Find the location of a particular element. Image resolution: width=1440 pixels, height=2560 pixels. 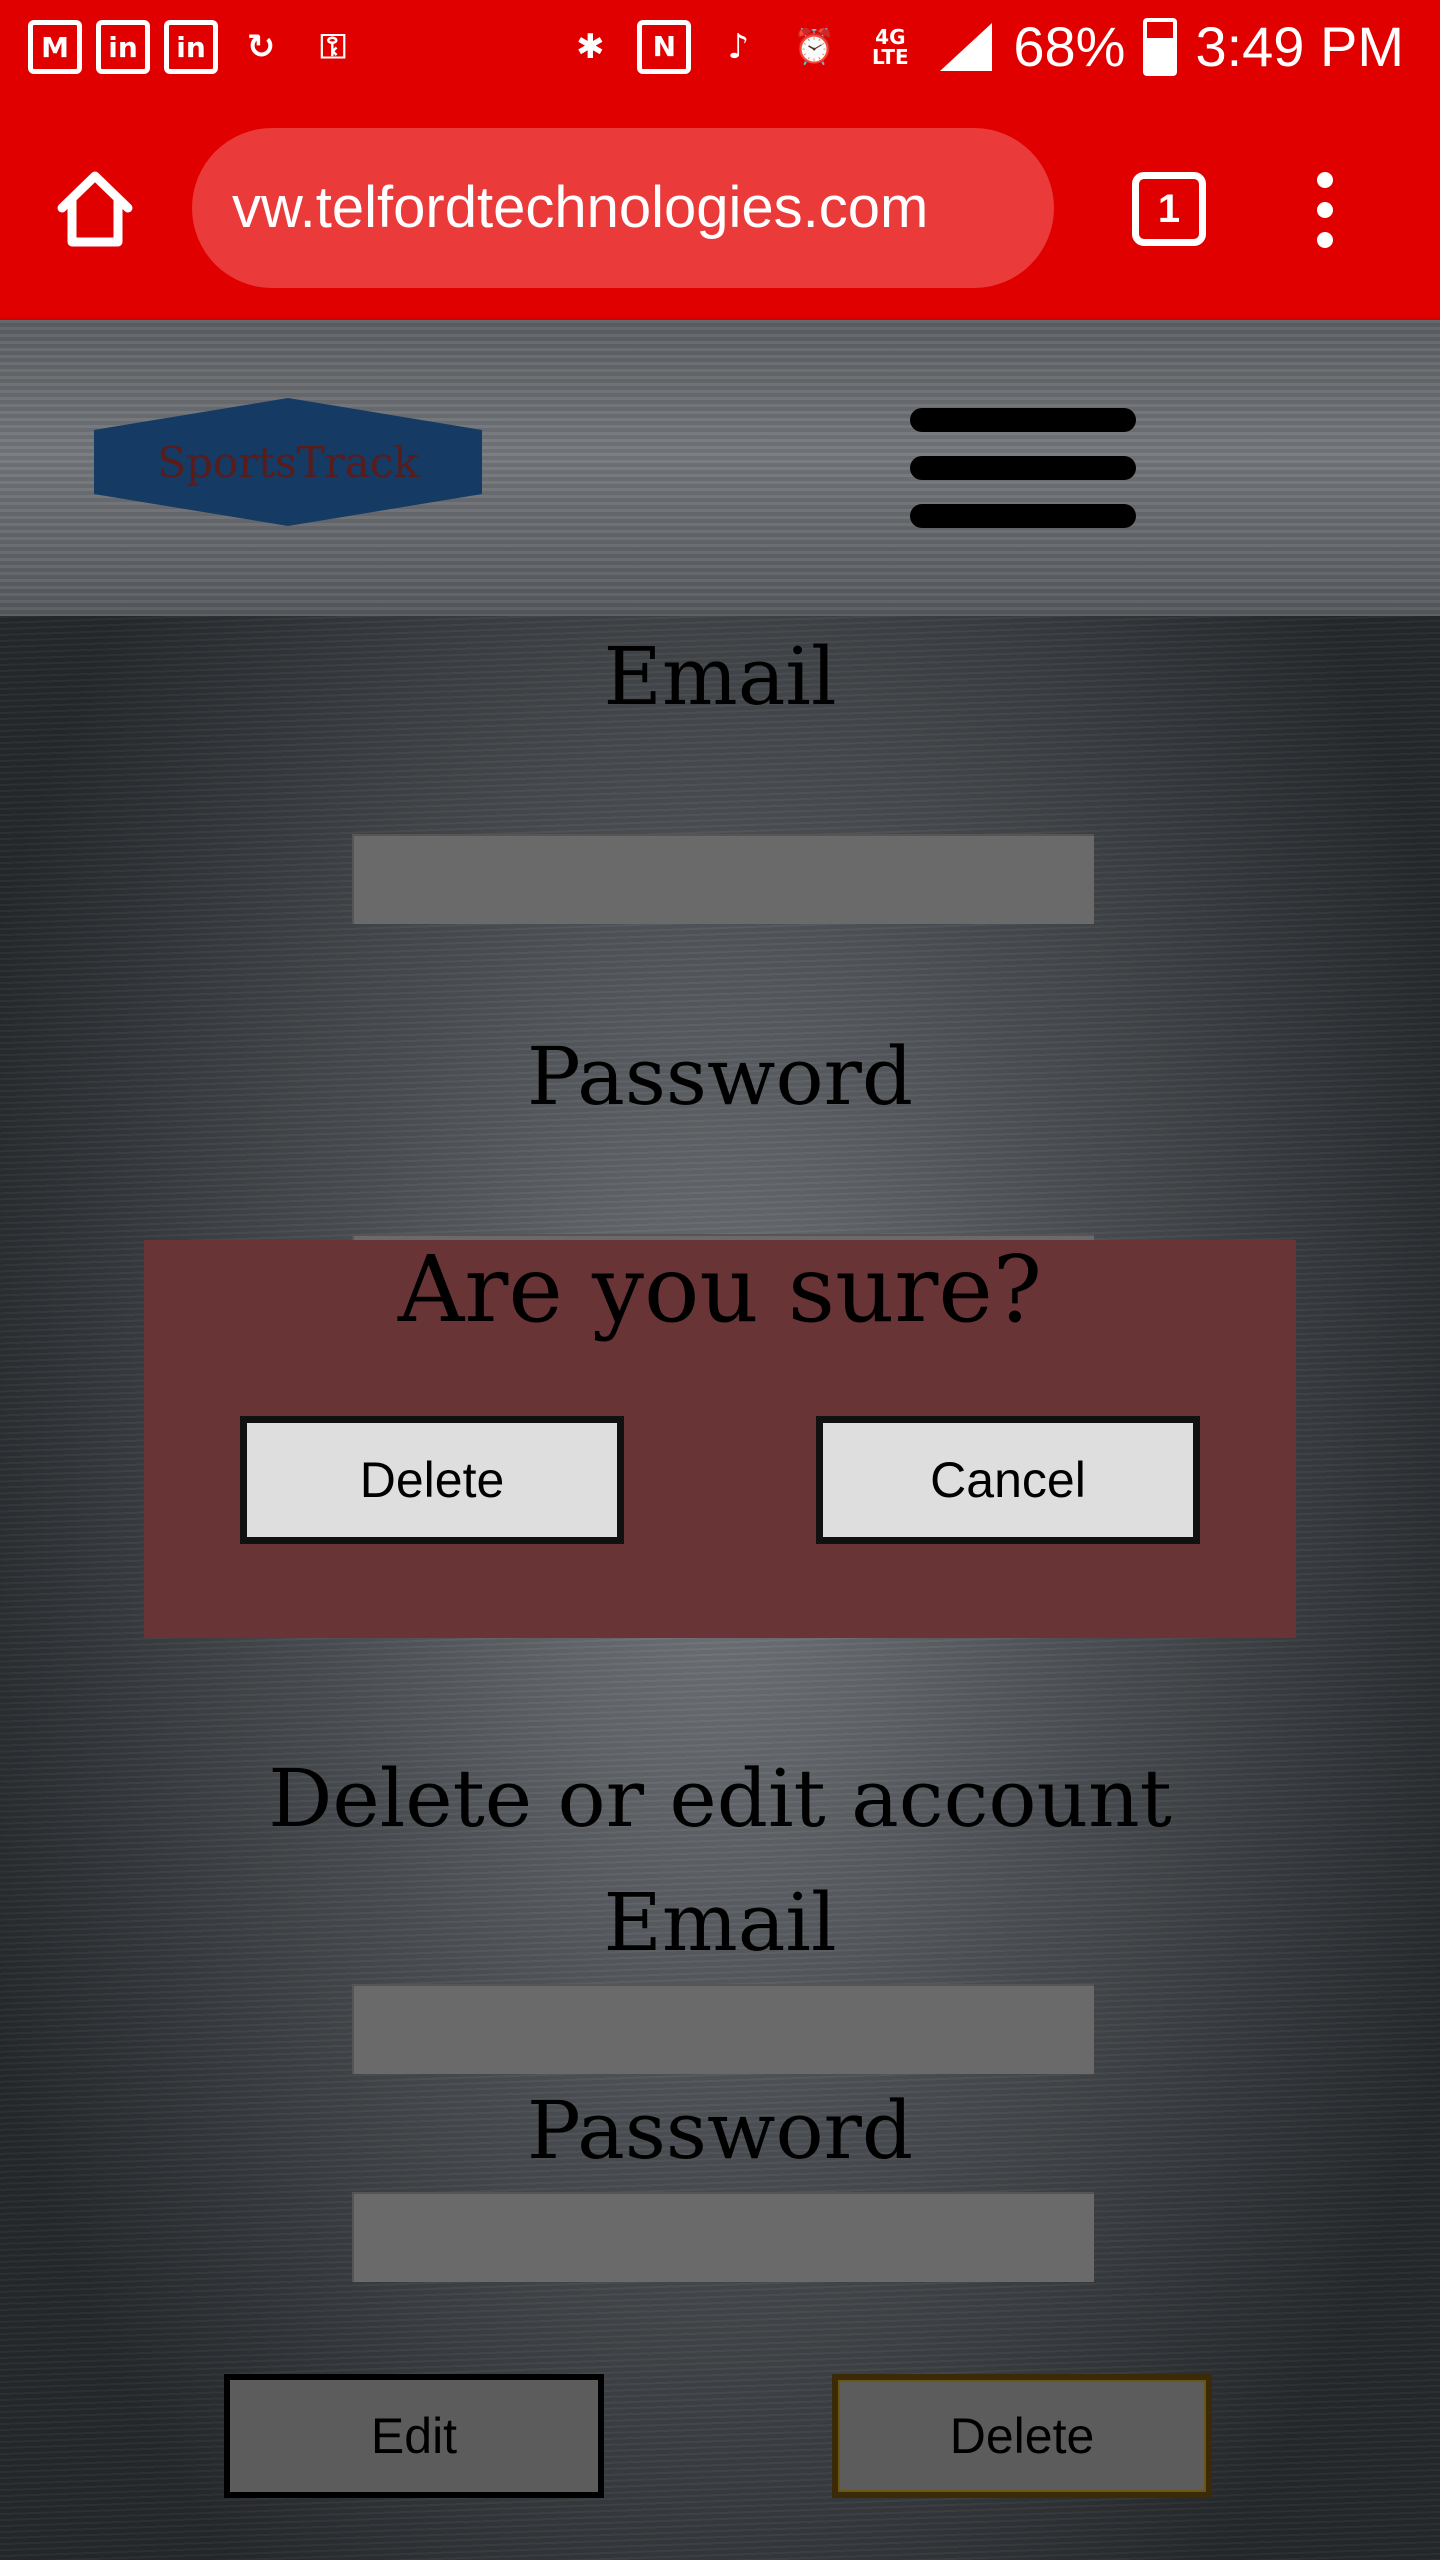

account-email-field is located at coordinates (723, 2029).